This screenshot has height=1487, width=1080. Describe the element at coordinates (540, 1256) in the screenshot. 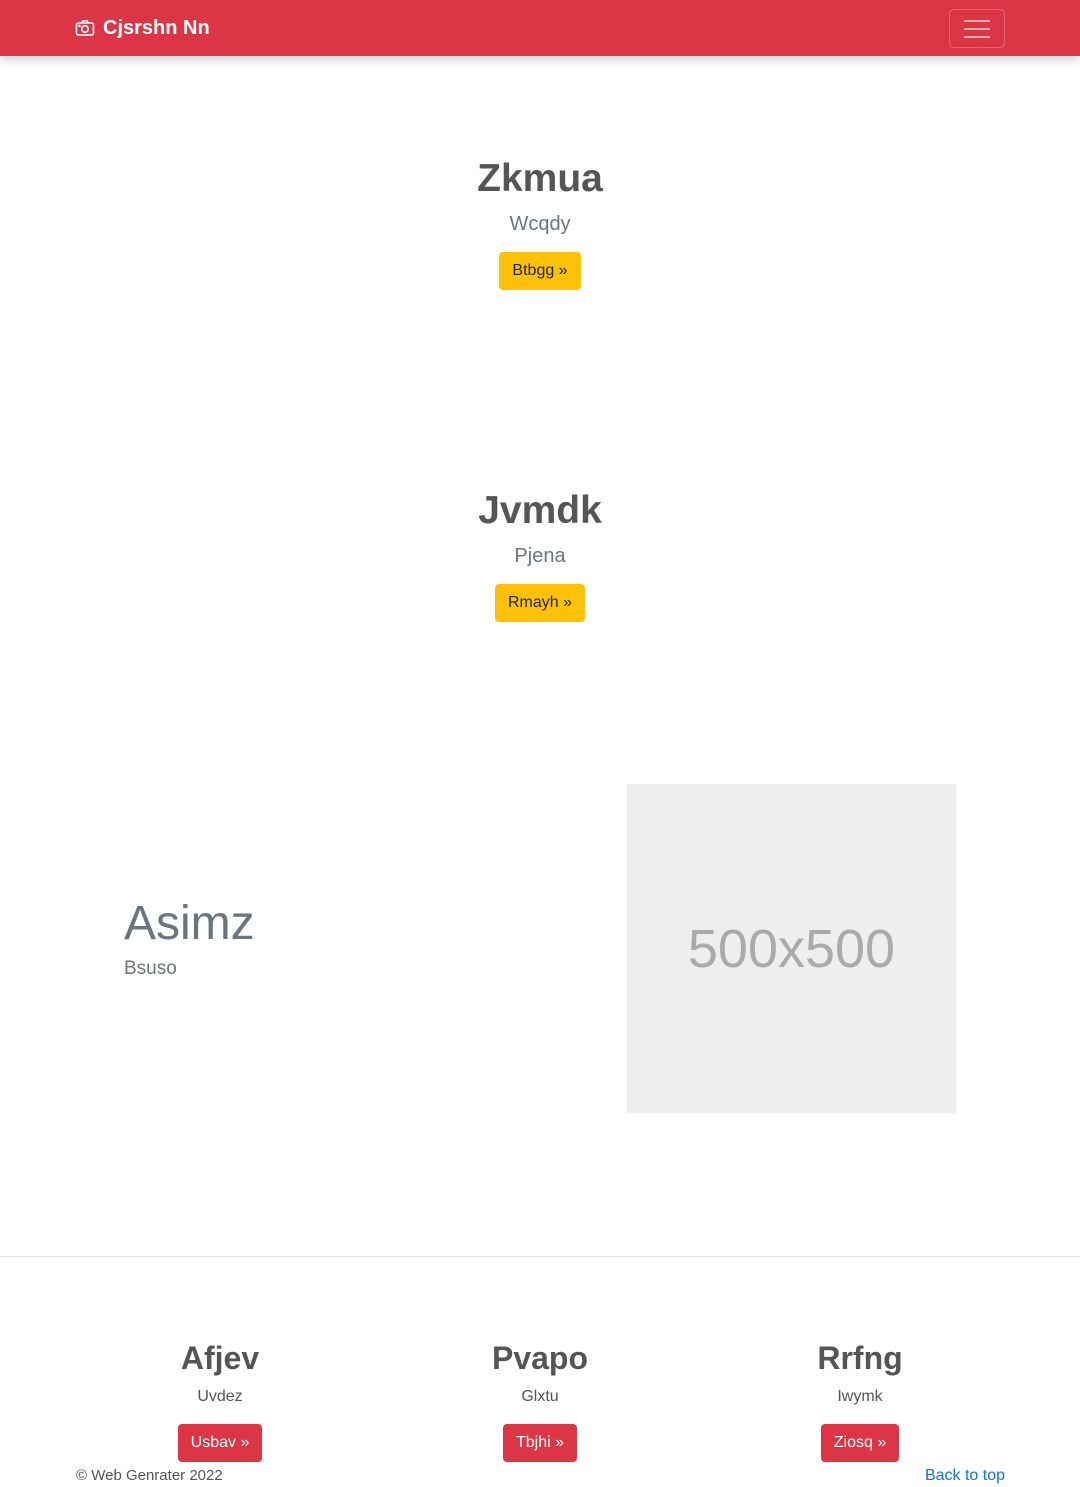

I see `section-divider` at that location.